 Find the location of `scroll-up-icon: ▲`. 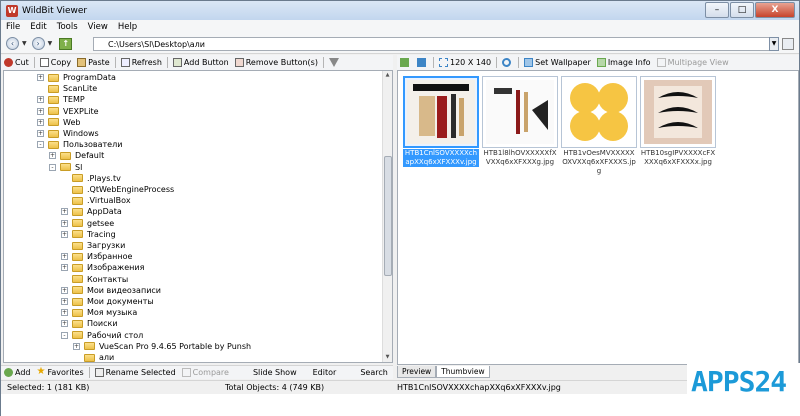

scroll-up-icon: ▲ is located at coordinates (387, 75).